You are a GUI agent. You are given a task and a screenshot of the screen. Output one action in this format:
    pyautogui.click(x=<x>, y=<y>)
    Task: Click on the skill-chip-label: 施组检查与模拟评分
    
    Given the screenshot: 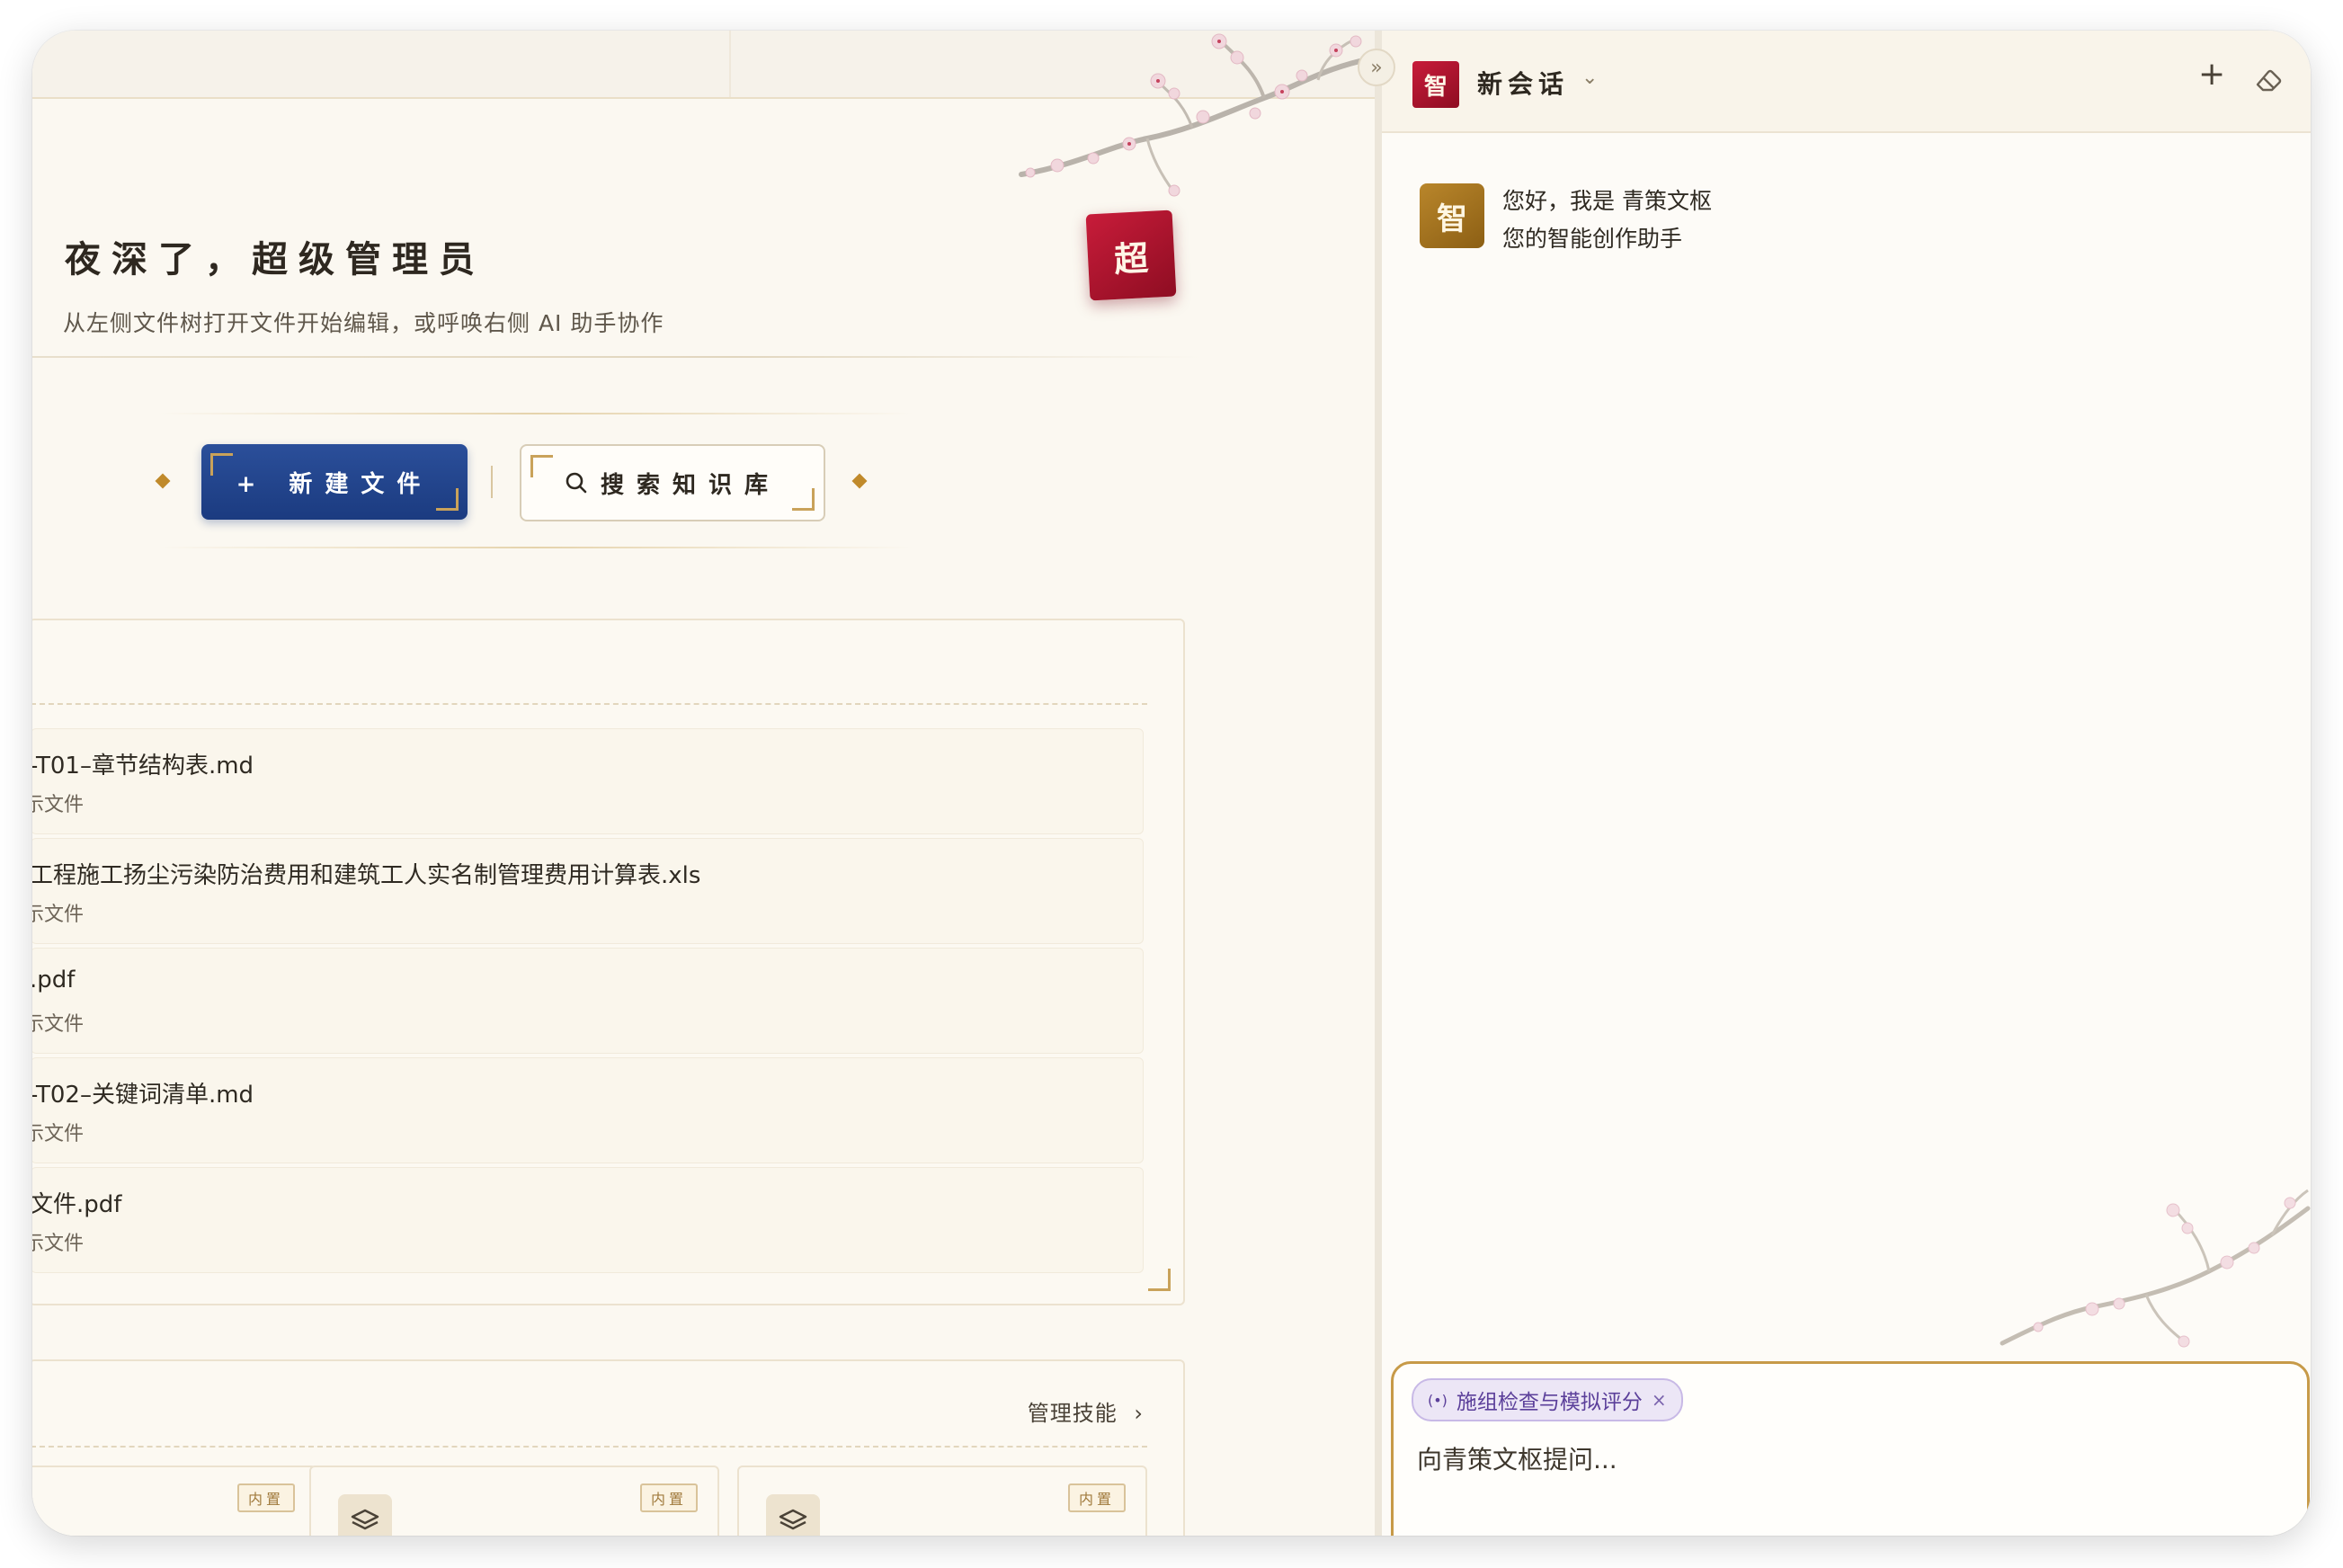 What is the action you would take?
    pyautogui.click(x=1550, y=1403)
    